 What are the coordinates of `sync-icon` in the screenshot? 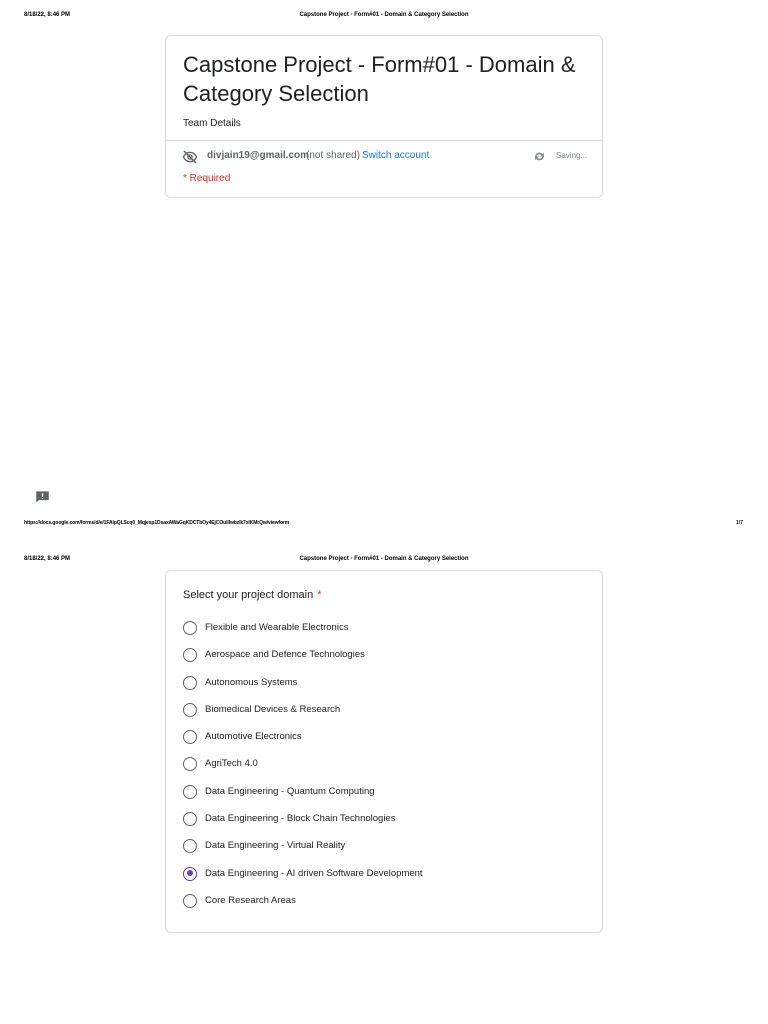 It's located at (539, 156).